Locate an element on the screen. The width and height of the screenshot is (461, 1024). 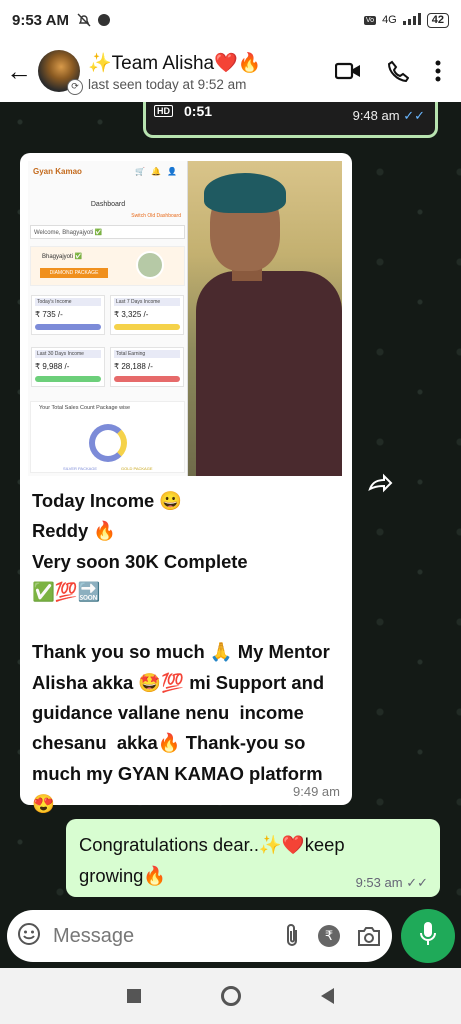
rupee-icon: ₹ is located at coordinates (329, 936).